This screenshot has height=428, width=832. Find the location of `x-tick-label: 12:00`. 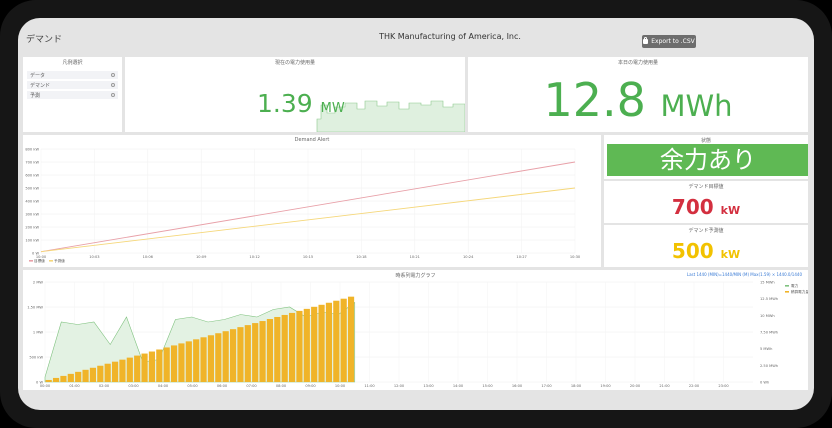

x-tick-label: 12:00 is located at coordinates (399, 386).